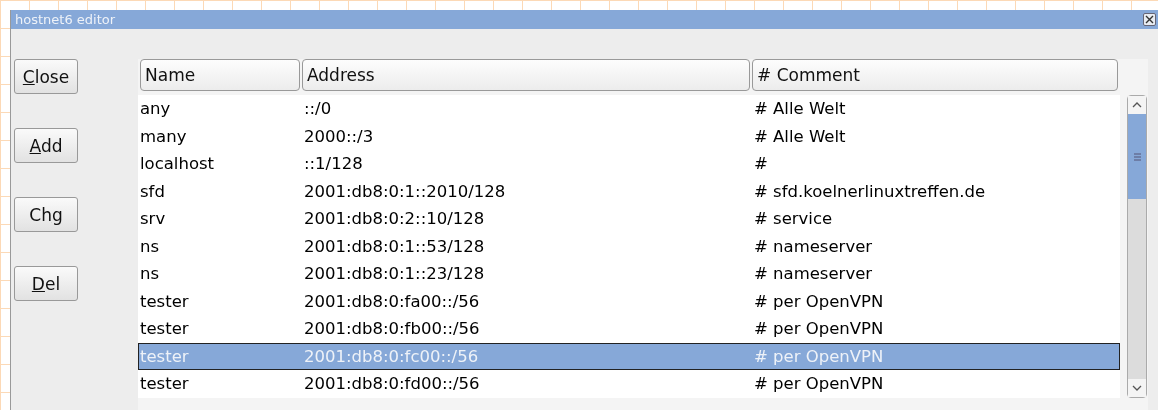 This screenshot has height=410, width=1158. Describe the element at coordinates (392, 384) in the screenshot. I see `table-cell-text: 2001:db8:0:fd00::/56` at that location.